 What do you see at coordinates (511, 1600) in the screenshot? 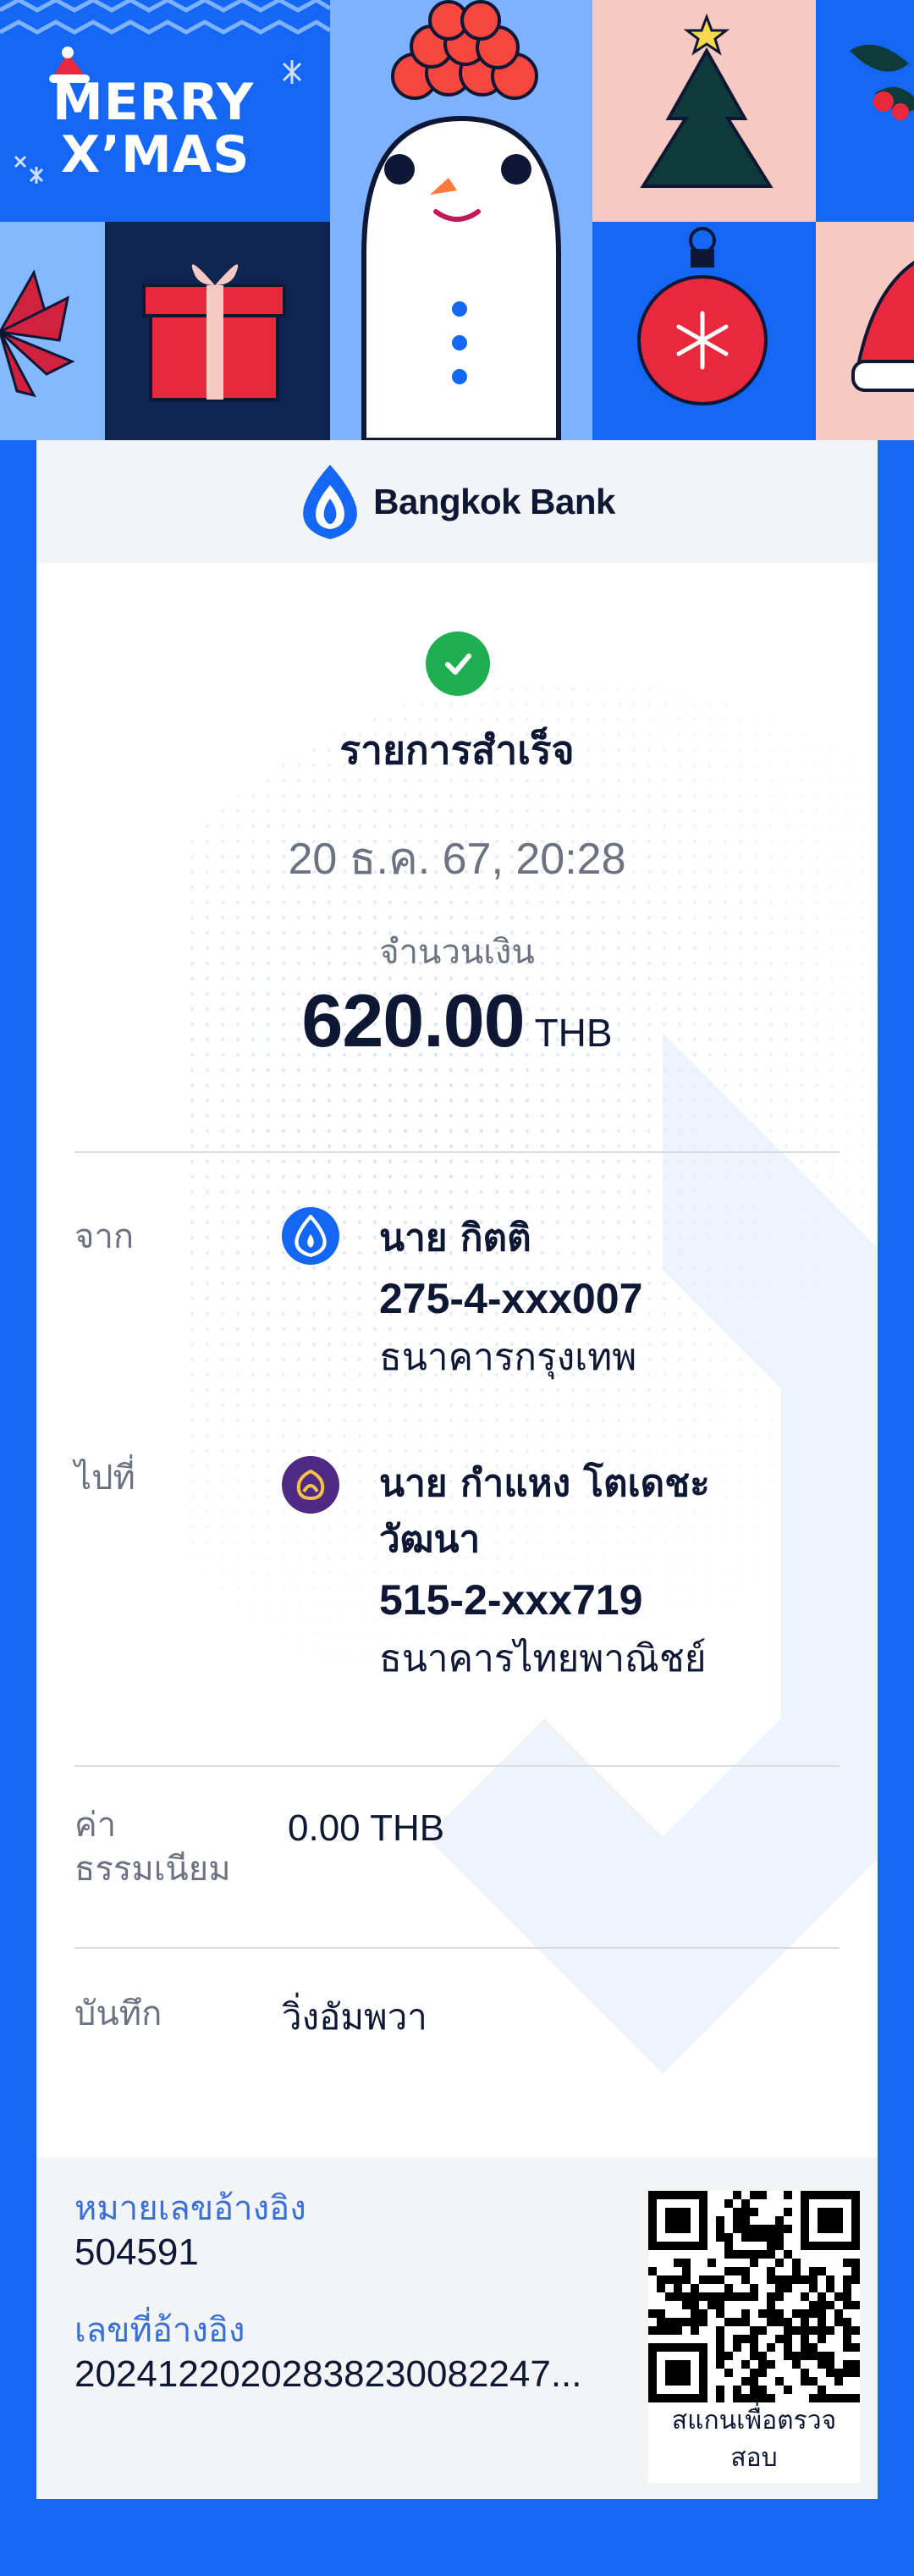
I see `to-account: 515-2-xxx719` at bounding box center [511, 1600].